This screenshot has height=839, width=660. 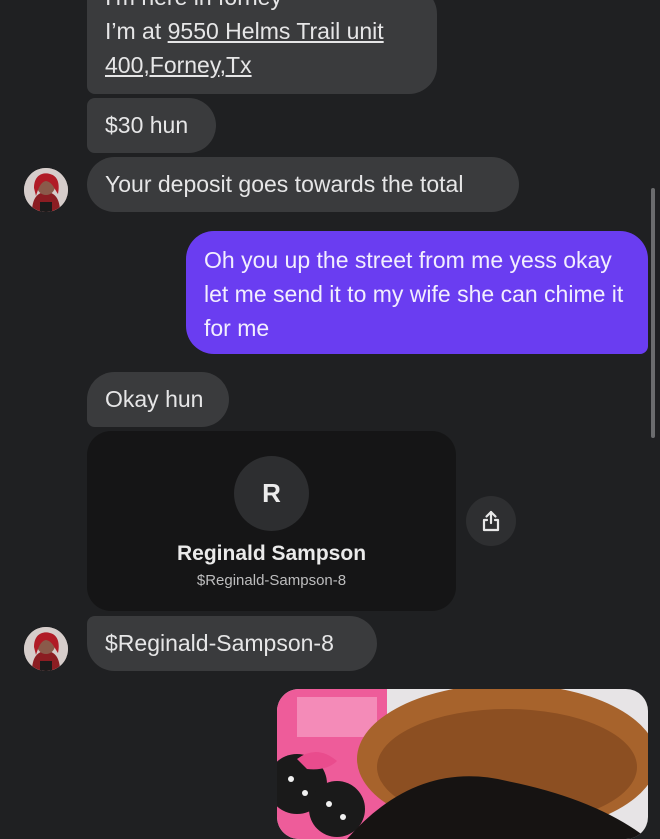 I want to click on message-bubble-okay: Okay hun, so click(x=158, y=399).